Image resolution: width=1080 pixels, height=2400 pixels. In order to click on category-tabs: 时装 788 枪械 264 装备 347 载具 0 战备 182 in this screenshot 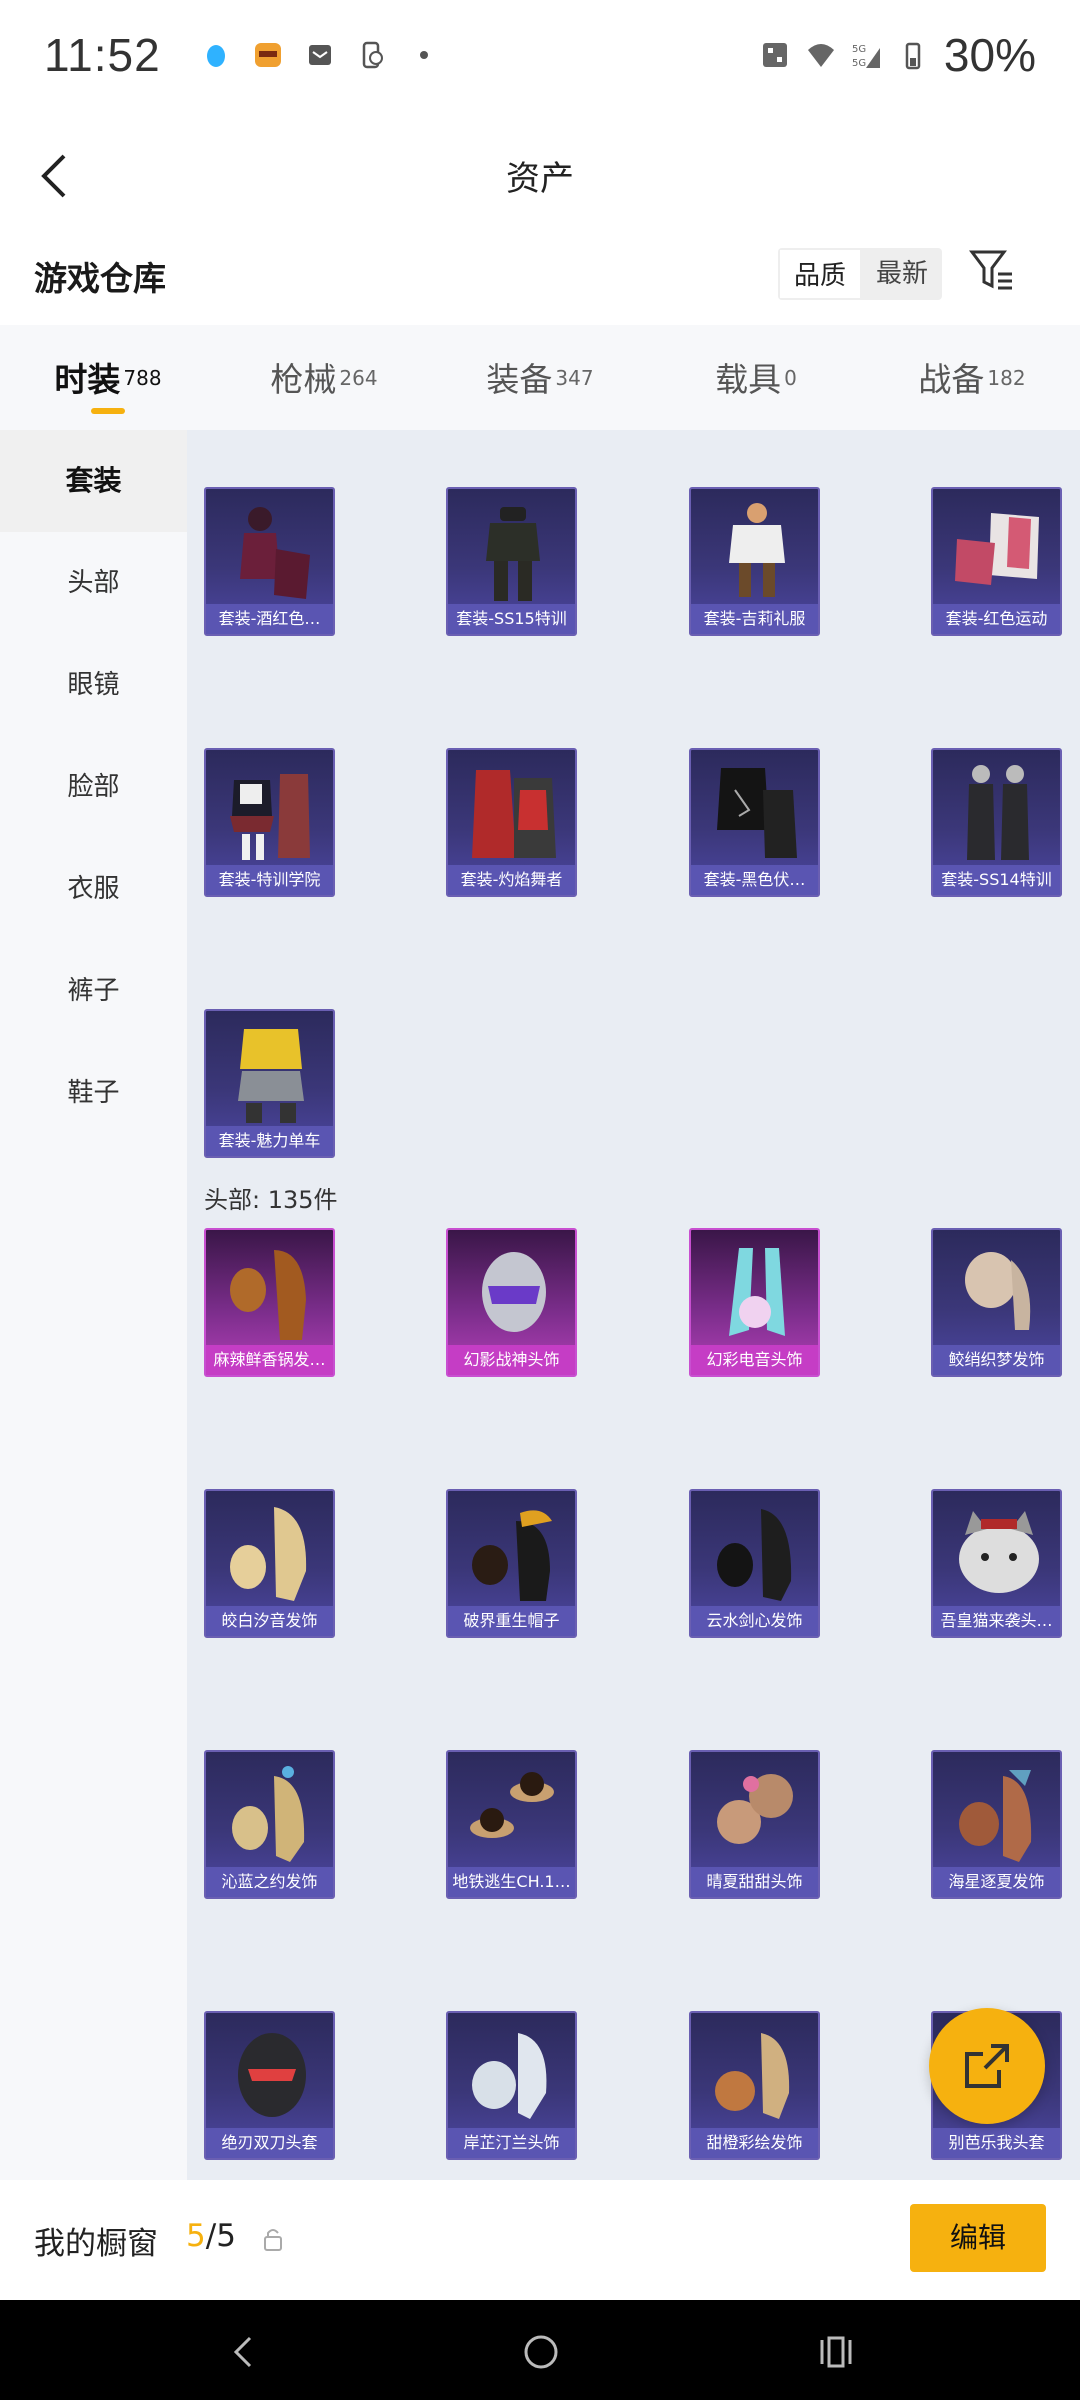, I will do `click(540, 377)`.